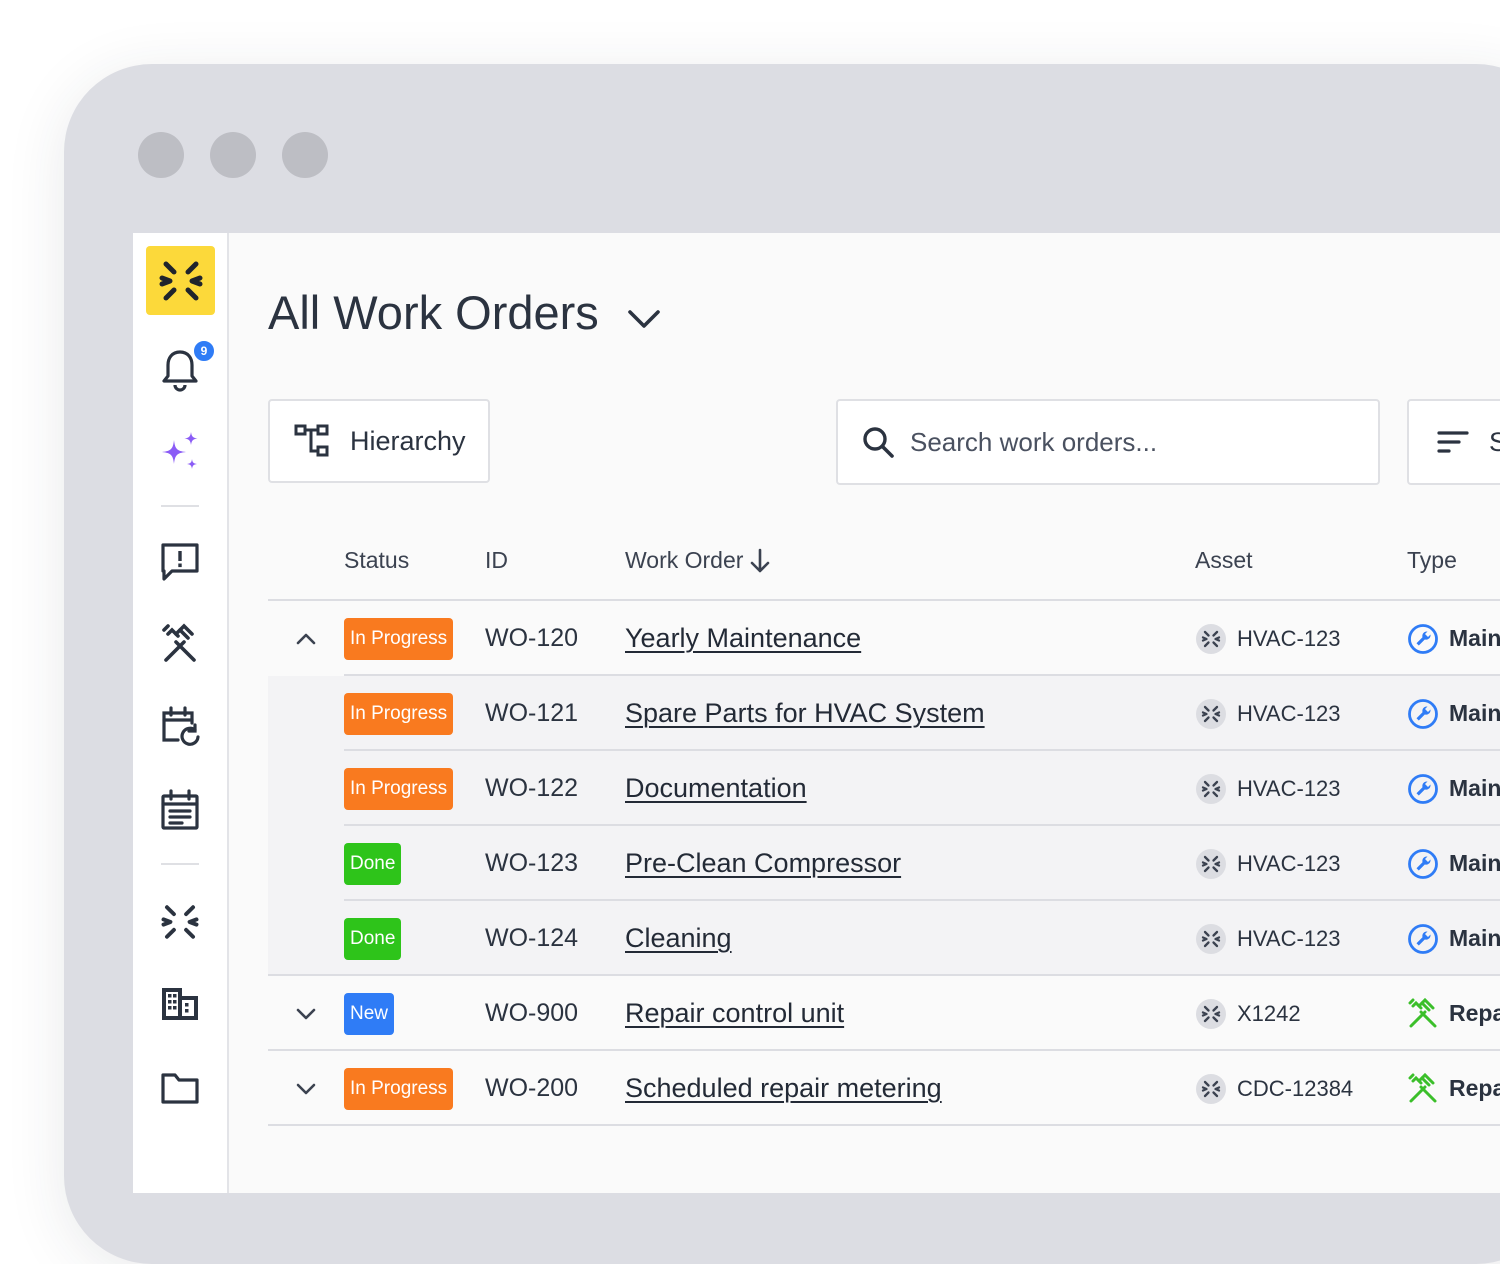 This screenshot has height=1264, width=1500. What do you see at coordinates (1135, 442) in the screenshot?
I see `search-input` at bounding box center [1135, 442].